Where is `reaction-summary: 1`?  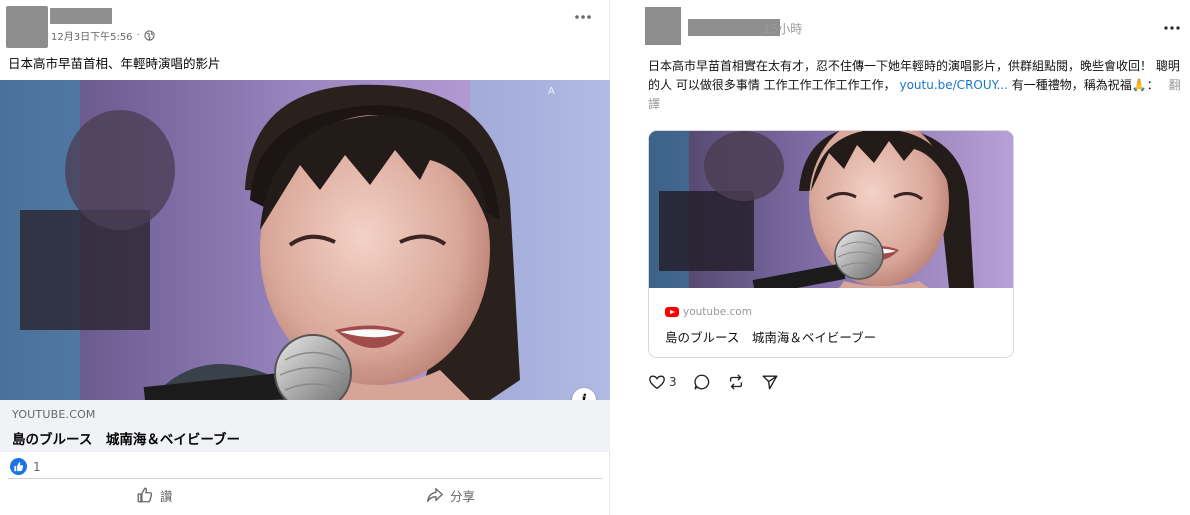 reaction-summary: 1 is located at coordinates (25, 466).